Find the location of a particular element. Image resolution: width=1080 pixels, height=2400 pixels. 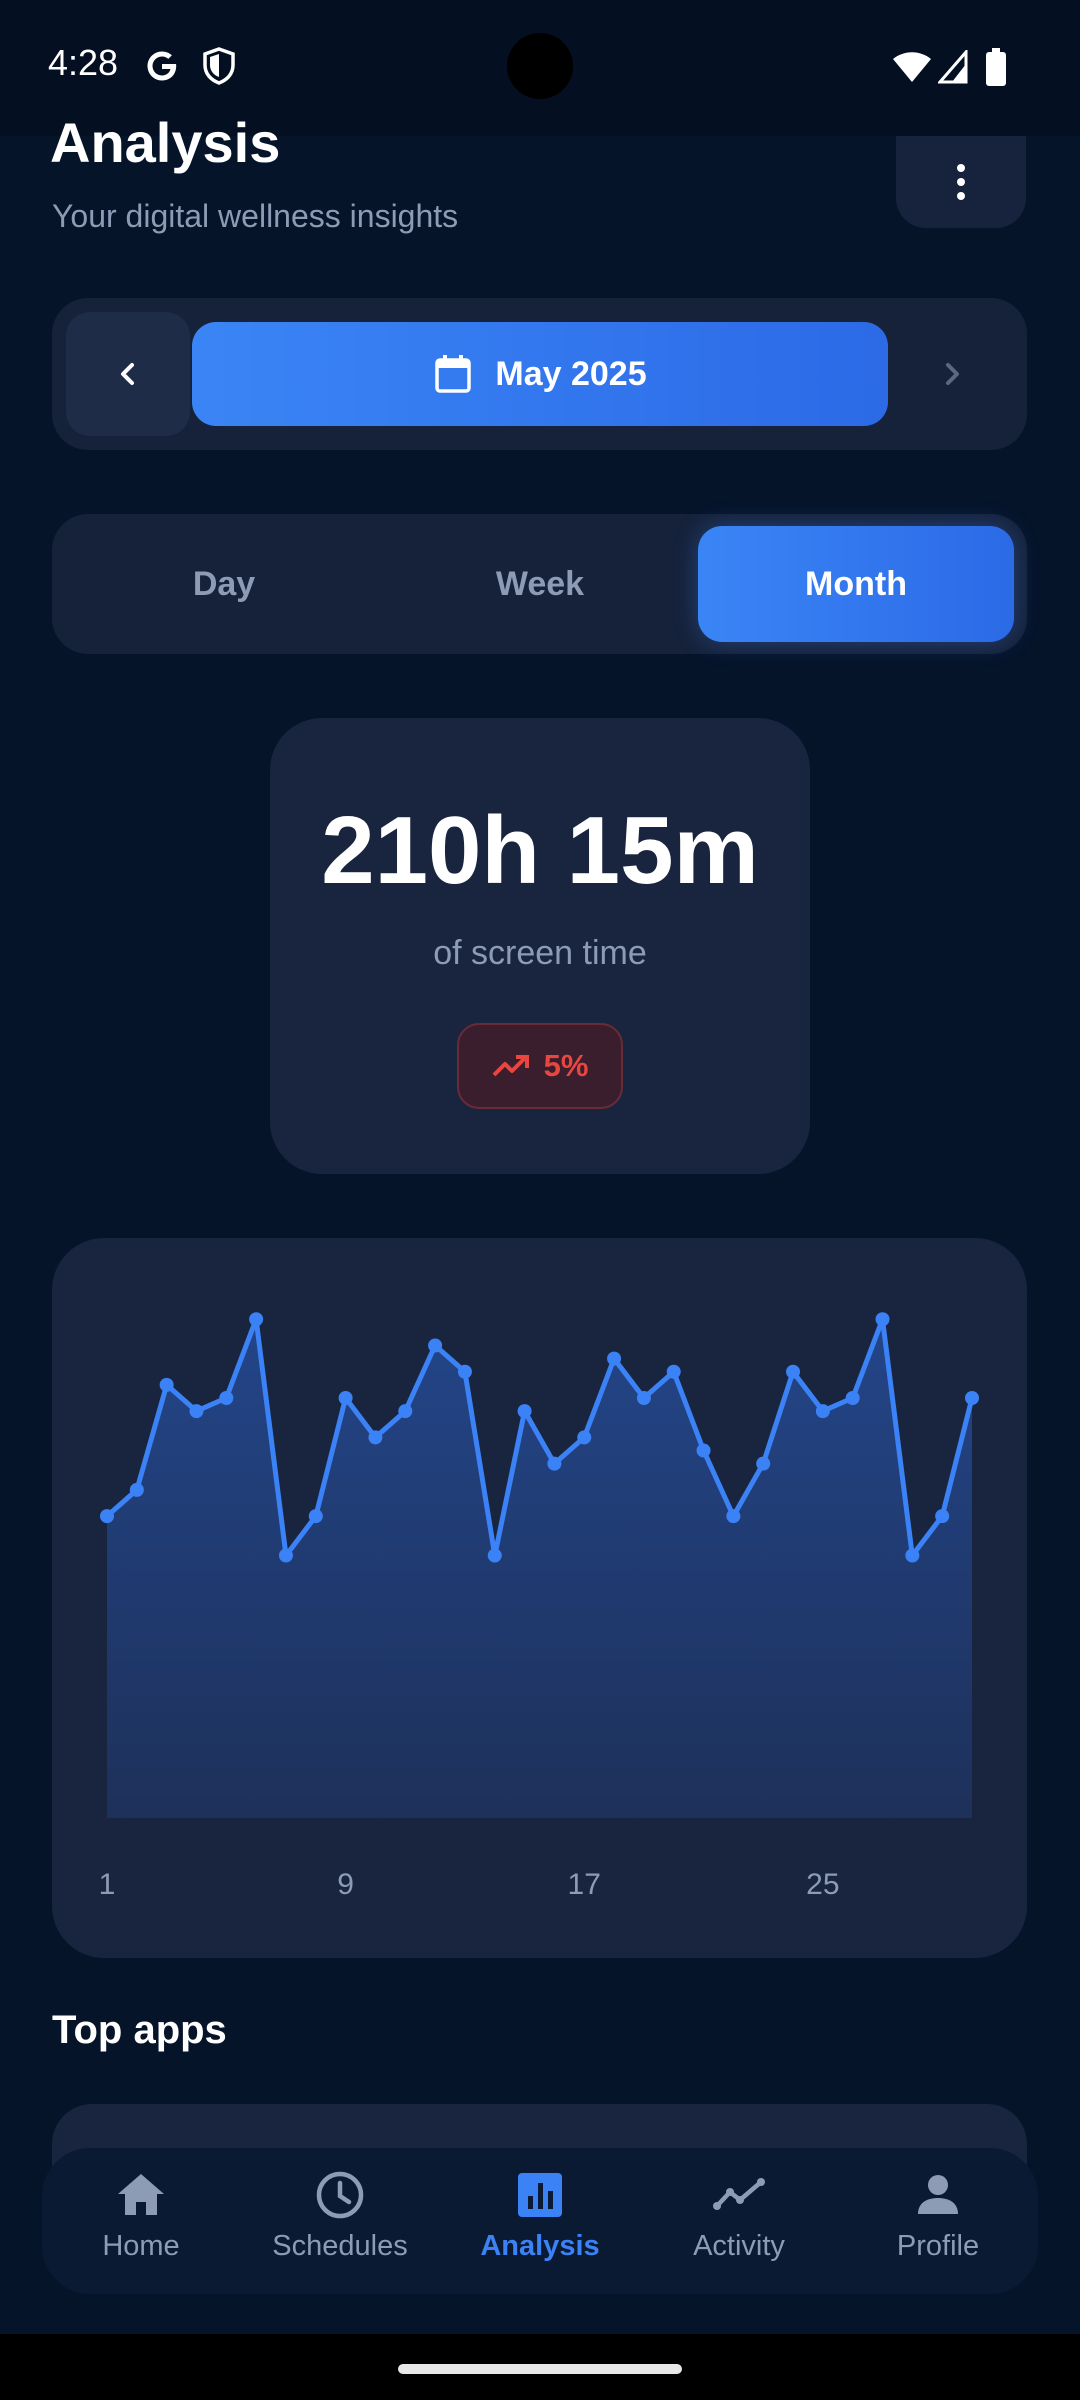

nav-profile: Profile is located at coordinates (938, 2223).